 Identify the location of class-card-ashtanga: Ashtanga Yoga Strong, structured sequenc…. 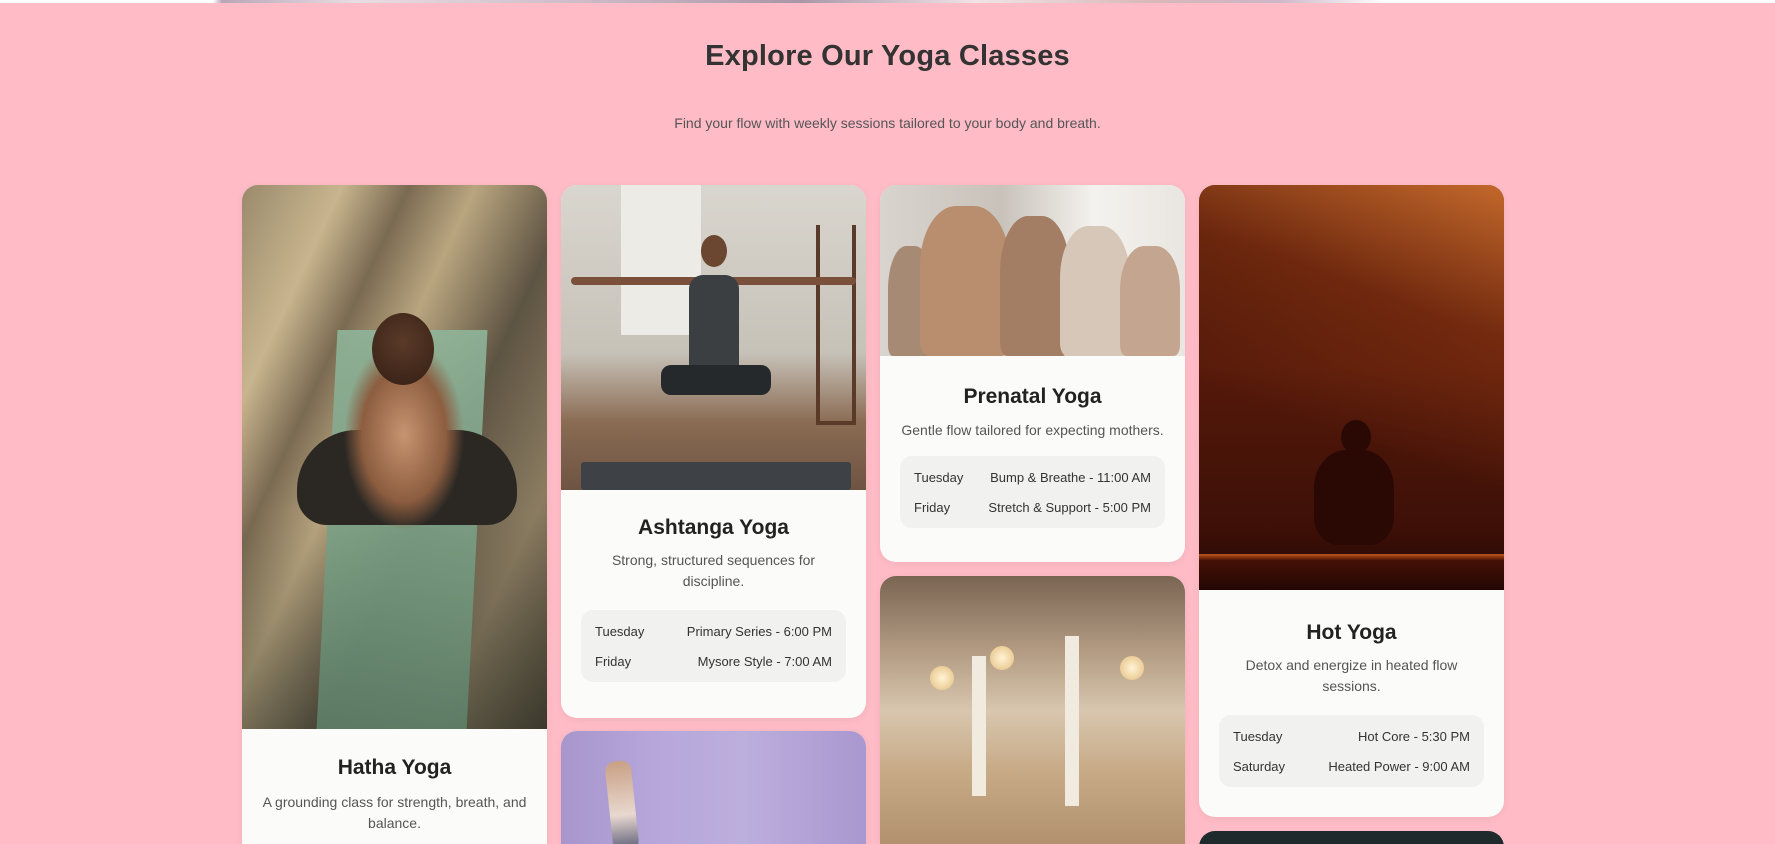
(713, 451).